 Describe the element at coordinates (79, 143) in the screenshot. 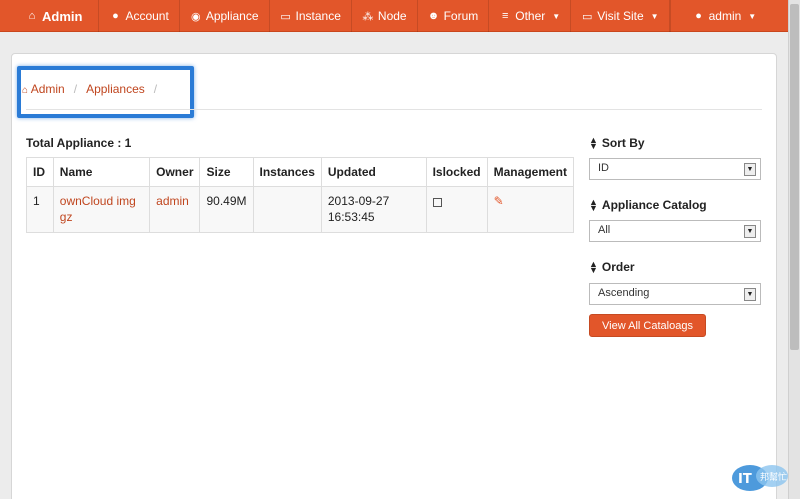

I see `total-appliance-label: Total Appliance : 1` at that location.